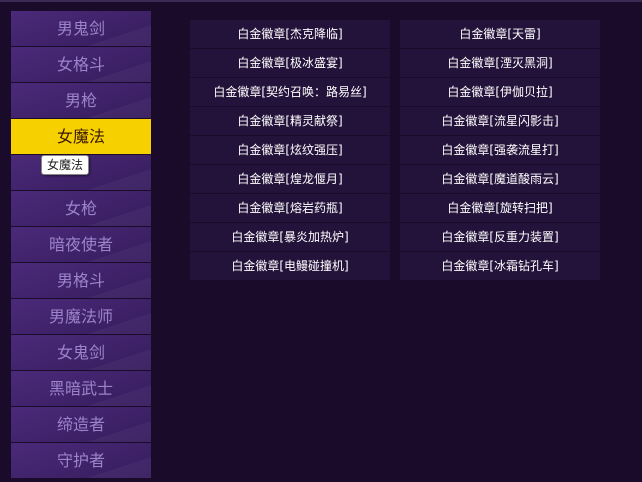 This screenshot has height=482, width=642. Describe the element at coordinates (81, 460) in the screenshot. I see `sidebar-item-12: 守护者` at that location.